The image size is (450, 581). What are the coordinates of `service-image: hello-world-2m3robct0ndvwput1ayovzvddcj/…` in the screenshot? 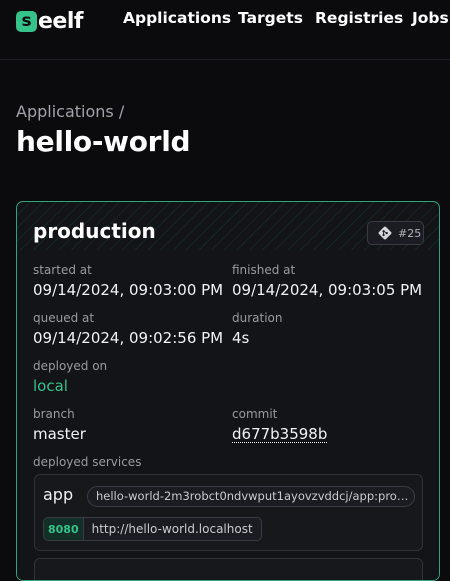 It's located at (251, 496).